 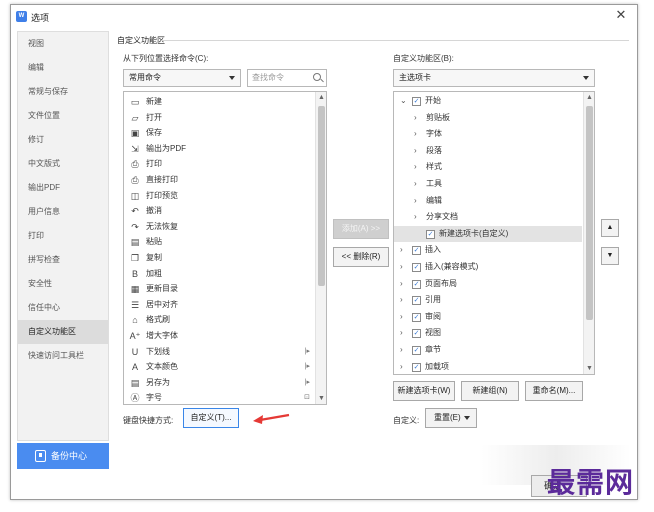 I want to click on move-down-button: ▼, so click(x=610, y=256).